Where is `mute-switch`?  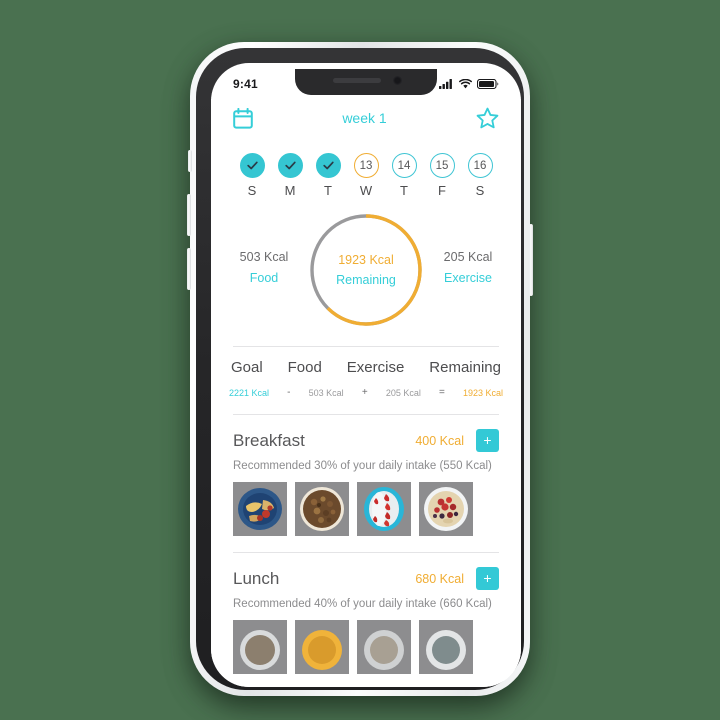 mute-switch is located at coordinates (190, 161).